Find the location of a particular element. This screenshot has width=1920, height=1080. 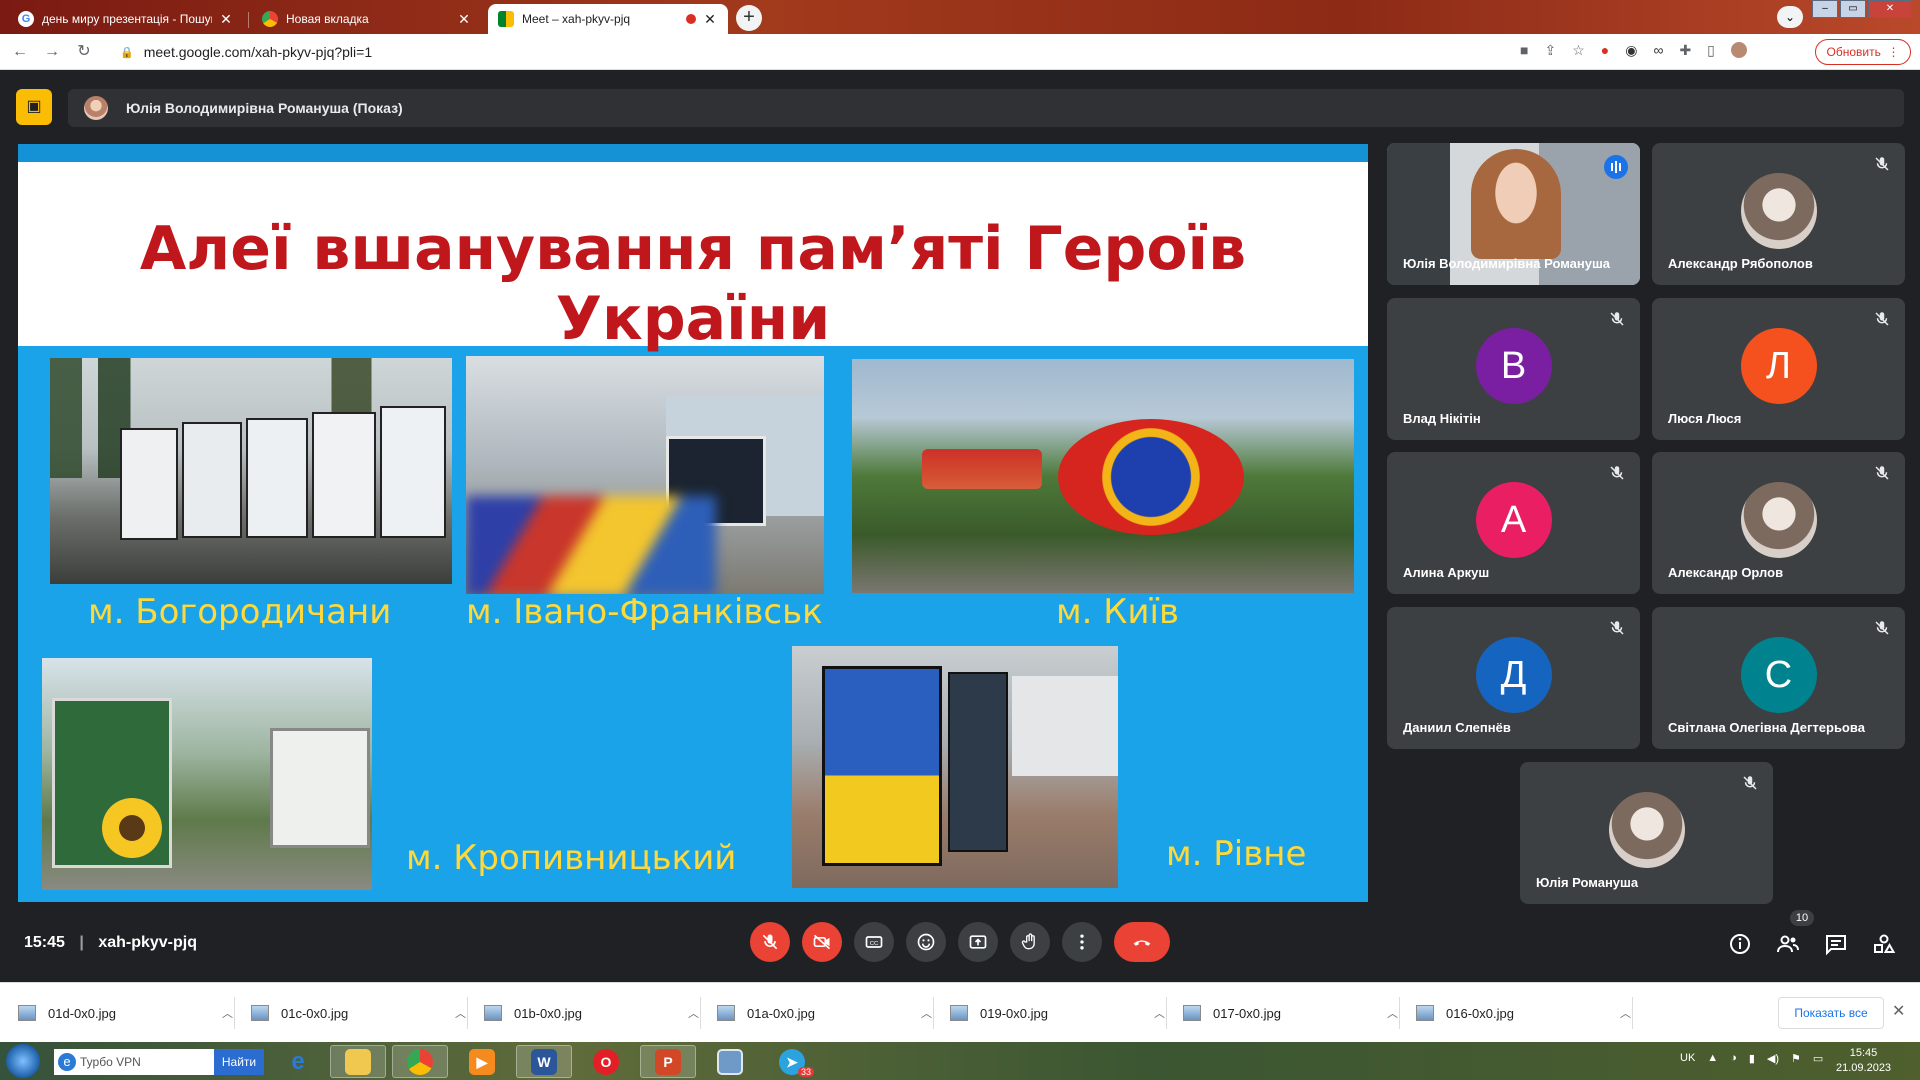

camera-off-button is located at coordinates (822, 942).